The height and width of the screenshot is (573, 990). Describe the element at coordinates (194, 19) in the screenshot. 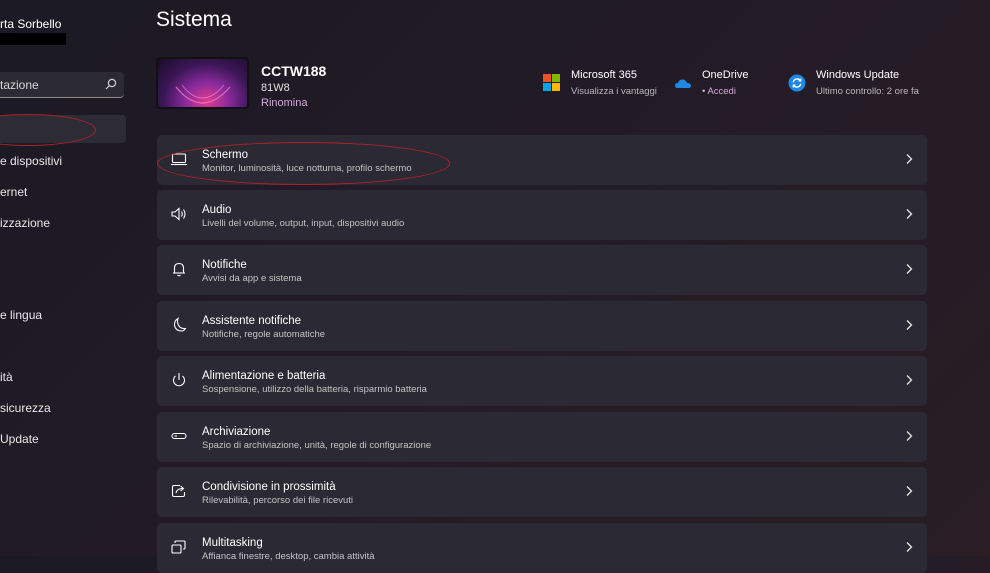

I see `page-title: Sistema` at that location.